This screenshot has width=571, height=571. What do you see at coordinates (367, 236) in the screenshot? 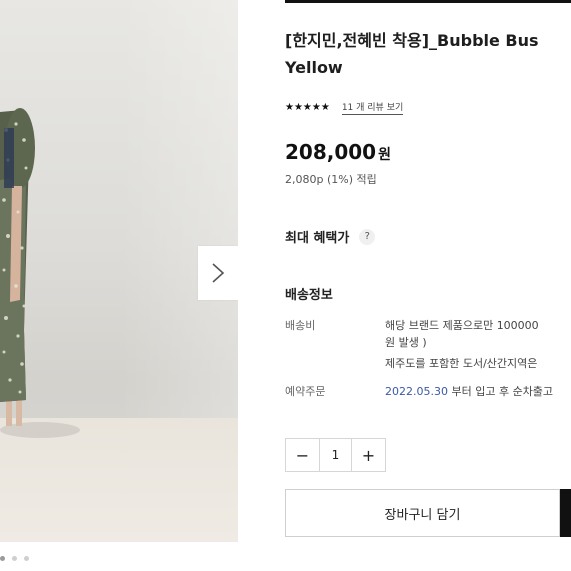
I see `question-icon: ?` at bounding box center [367, 236].